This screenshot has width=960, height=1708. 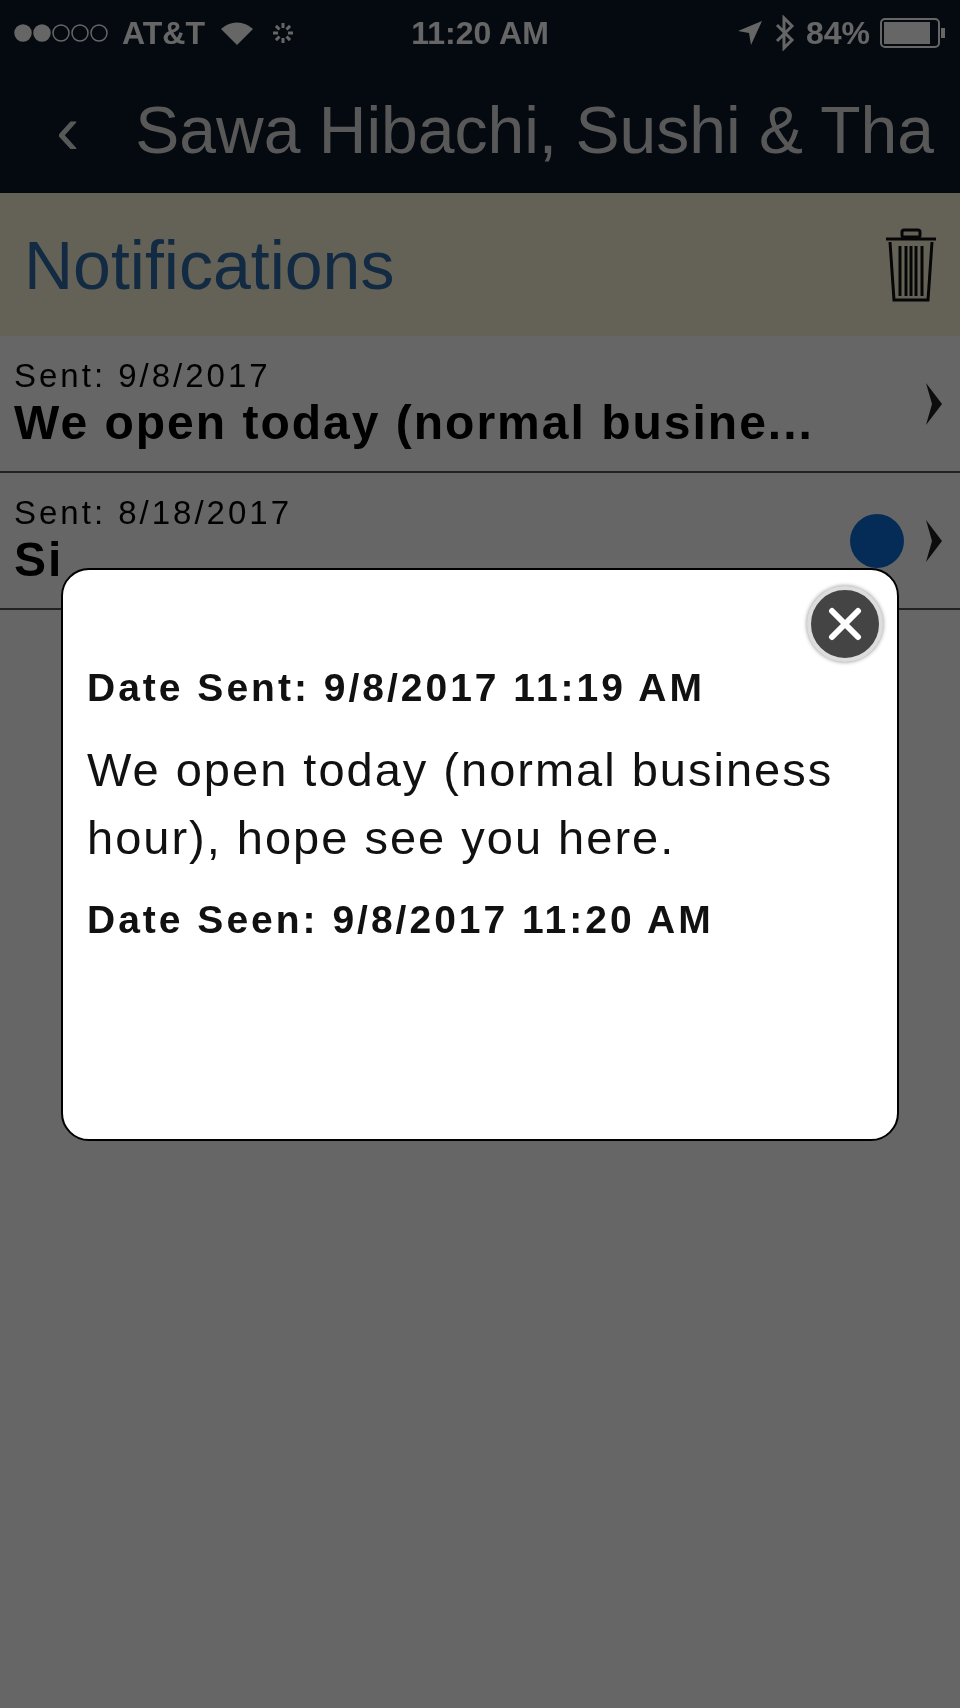 What do you see at coordinates (154, 513) in the screenshot?
I see `sent-date: Sent: 8/18/2017` at bounding box center [154, 513].